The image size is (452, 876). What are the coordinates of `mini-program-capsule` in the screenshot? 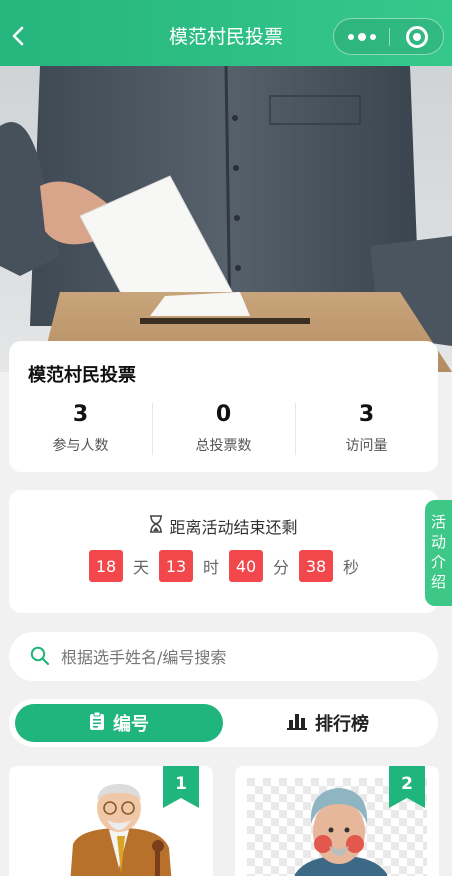 It's located at (388, 36).